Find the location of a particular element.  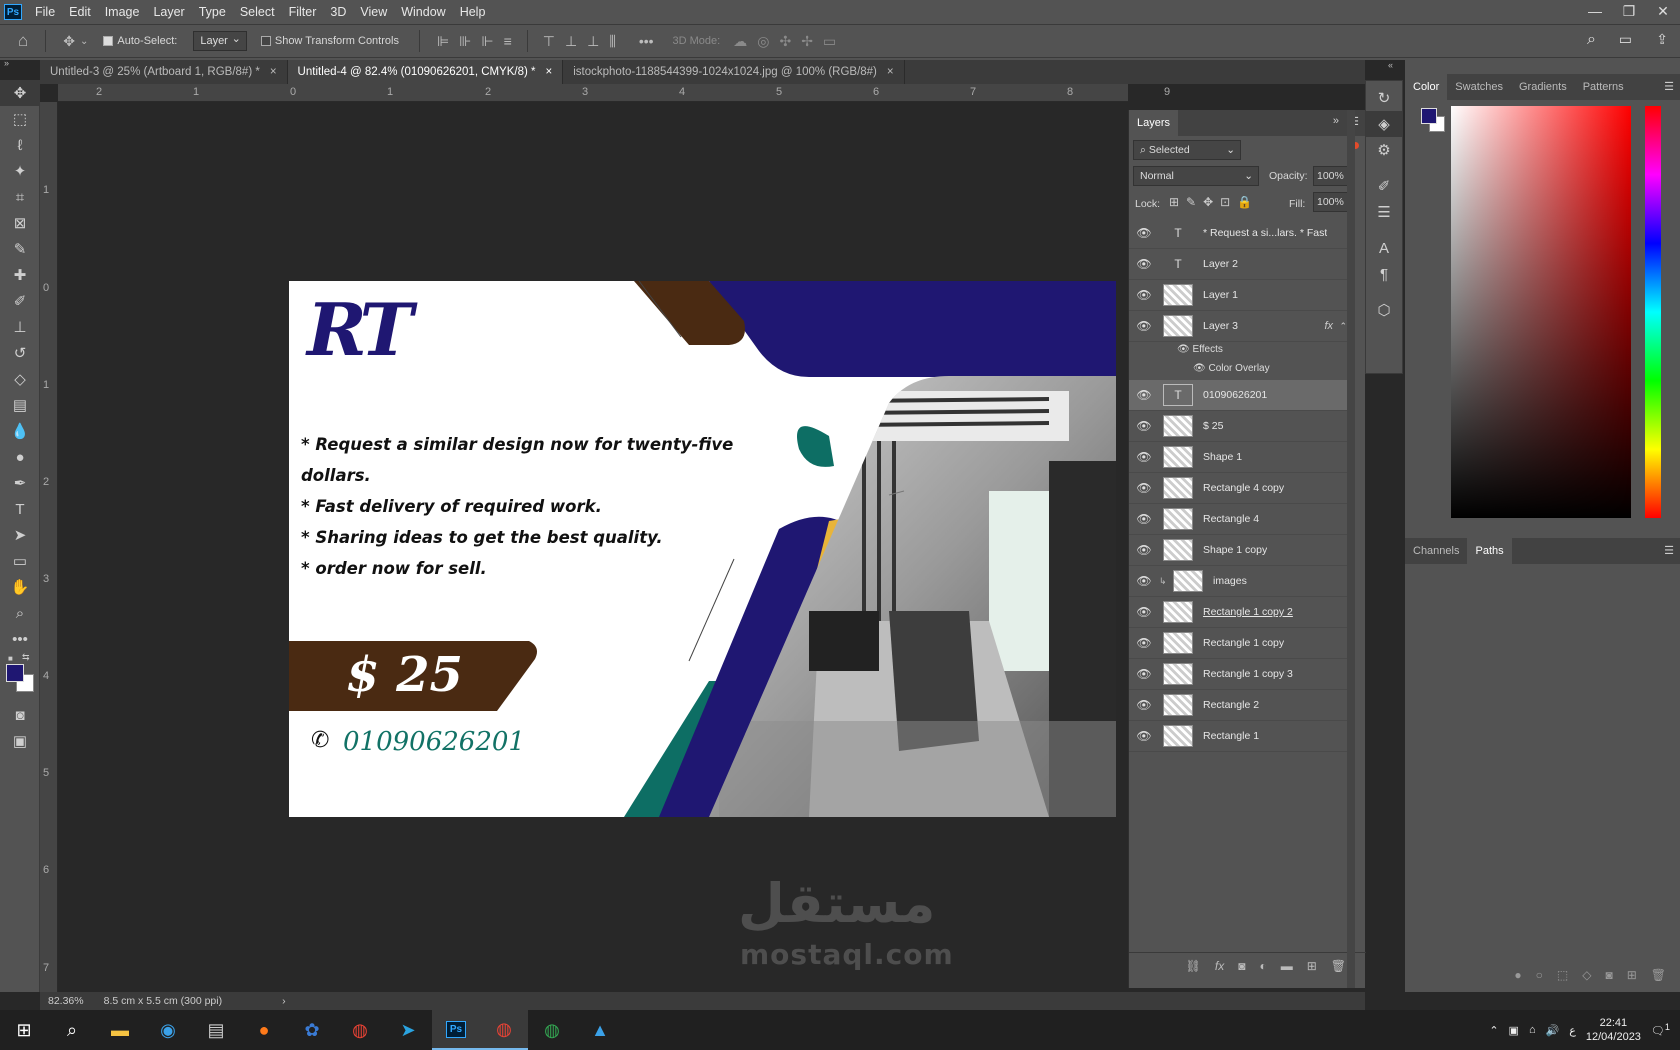

layer-row: 👁 $ 25 is located at coordinates (1239, 426).